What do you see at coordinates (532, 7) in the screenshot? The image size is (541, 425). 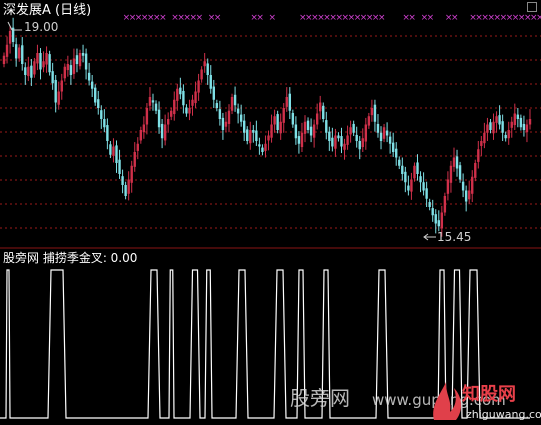 I see `panel-toggle-button` at bounding box center [532, 7].